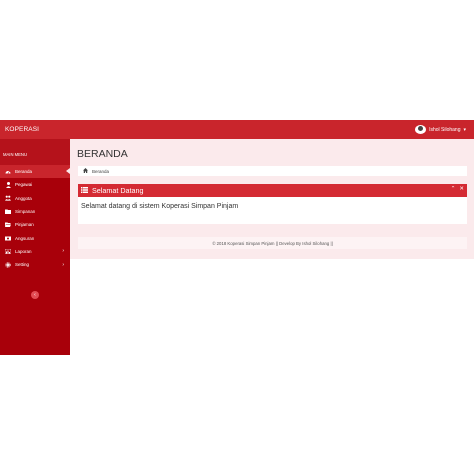 This screenshot has height=474, width=474. What do you see at coordinates (35, 184) in the screenshot?
I see `sidebar-item-pegawai: Pegawai` at bounding box center [35, 184].